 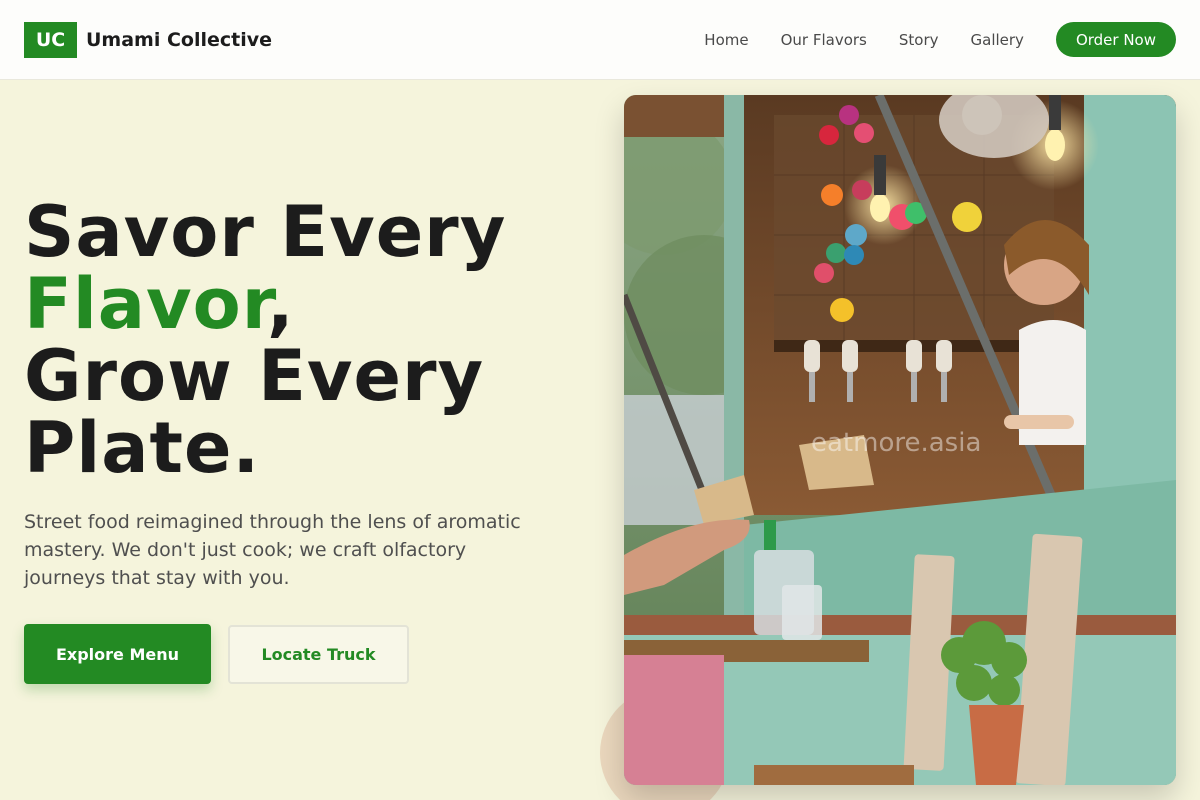 I want to click on main-nav: Home Our Flavors Story Gallery Order Now, so click(x=940, y=39).